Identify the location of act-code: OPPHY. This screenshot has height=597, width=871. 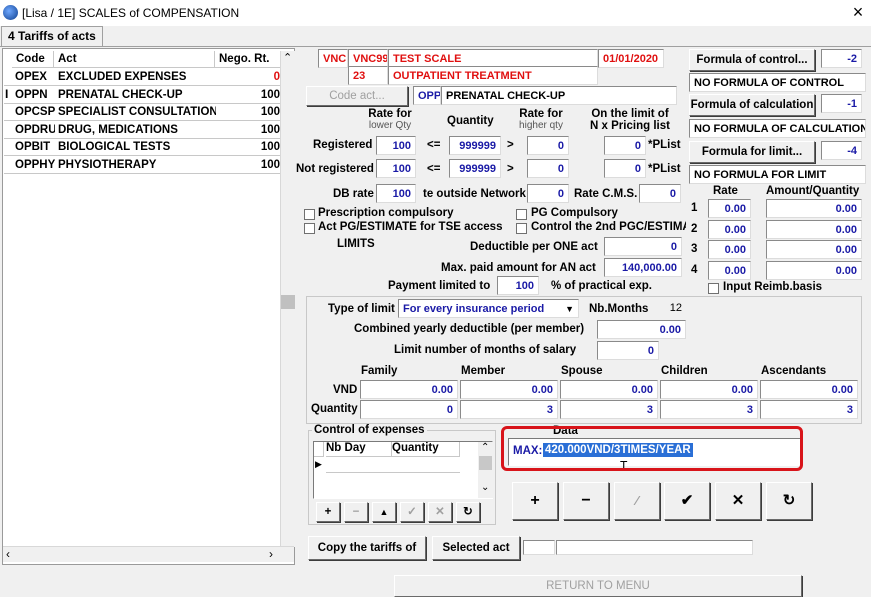
(35, 164).